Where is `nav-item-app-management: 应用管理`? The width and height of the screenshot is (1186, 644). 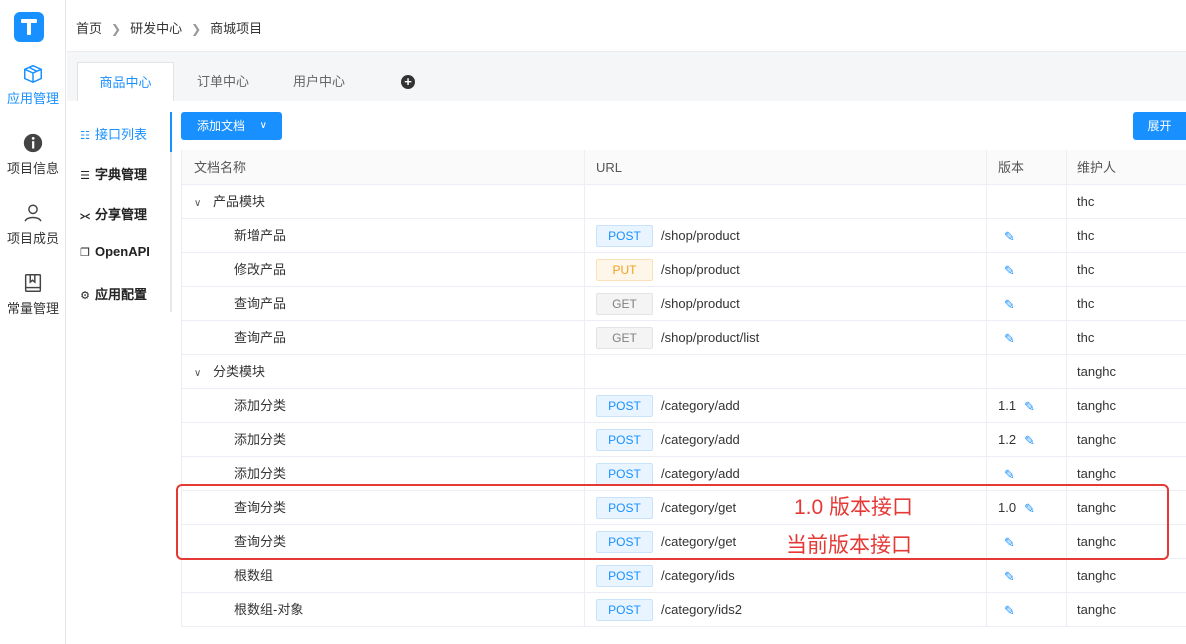 nav-item-app-management: 应用管理 is located at coordinates (33, 84).